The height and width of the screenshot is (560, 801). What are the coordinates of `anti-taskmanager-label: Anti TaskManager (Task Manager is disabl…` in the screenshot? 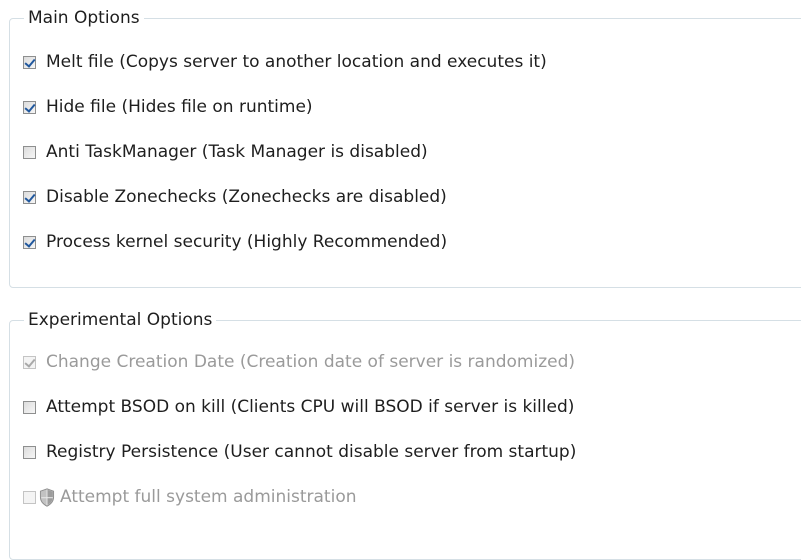 It's located at (237, 152).